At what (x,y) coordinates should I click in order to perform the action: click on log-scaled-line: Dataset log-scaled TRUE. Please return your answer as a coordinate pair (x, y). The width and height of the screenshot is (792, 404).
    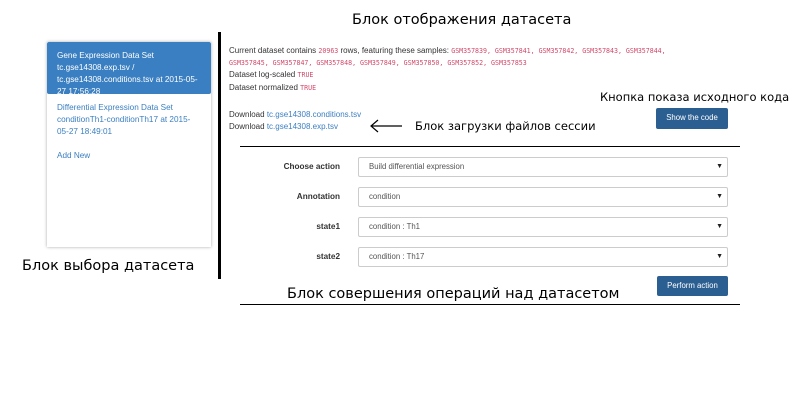
    Looking at the image, I should click on (489, 75).